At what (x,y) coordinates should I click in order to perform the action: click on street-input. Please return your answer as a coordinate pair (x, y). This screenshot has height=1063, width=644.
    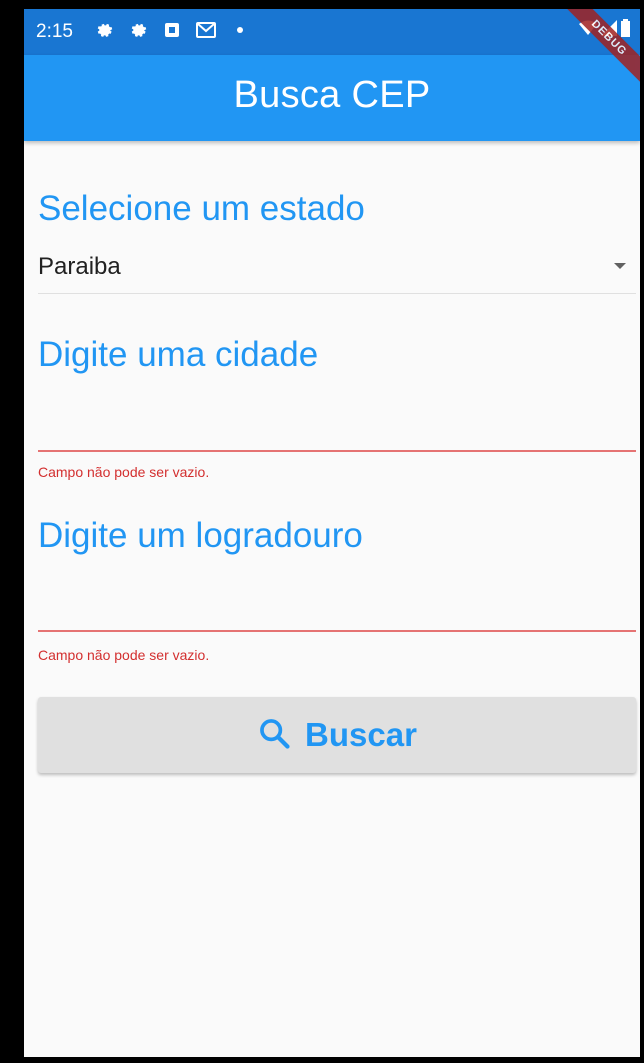
    Looking at the image, I should click on (339, 609).